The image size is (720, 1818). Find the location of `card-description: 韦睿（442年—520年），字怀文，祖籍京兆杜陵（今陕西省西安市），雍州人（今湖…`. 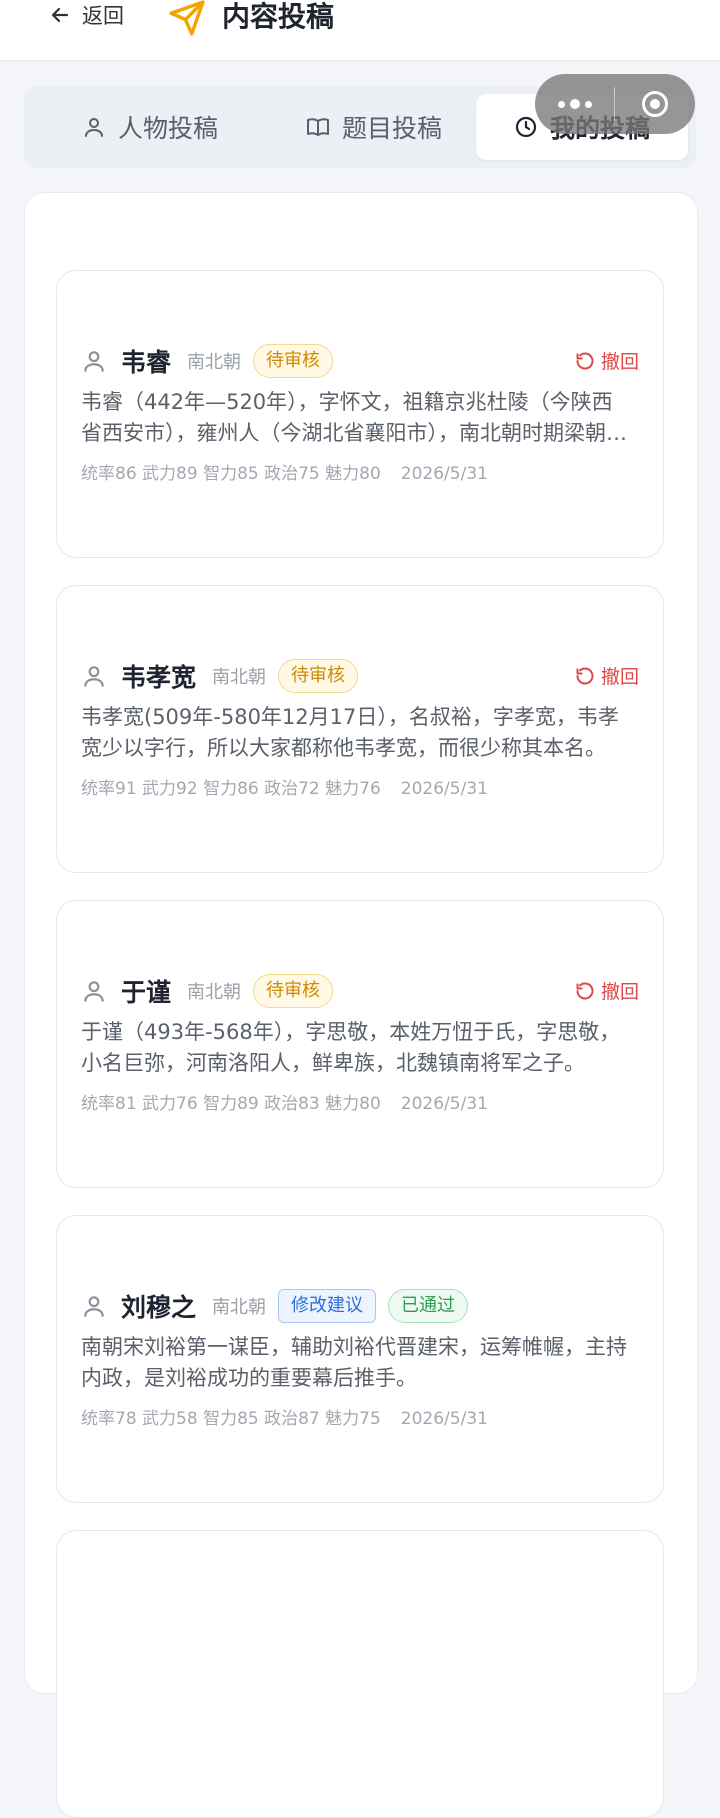

card-description: 韦睿（442年—520年），字怀文，祖籍京兆杜陵（今陕西省西安市），雍州人（今湖… is located at coordinates (354, 417).